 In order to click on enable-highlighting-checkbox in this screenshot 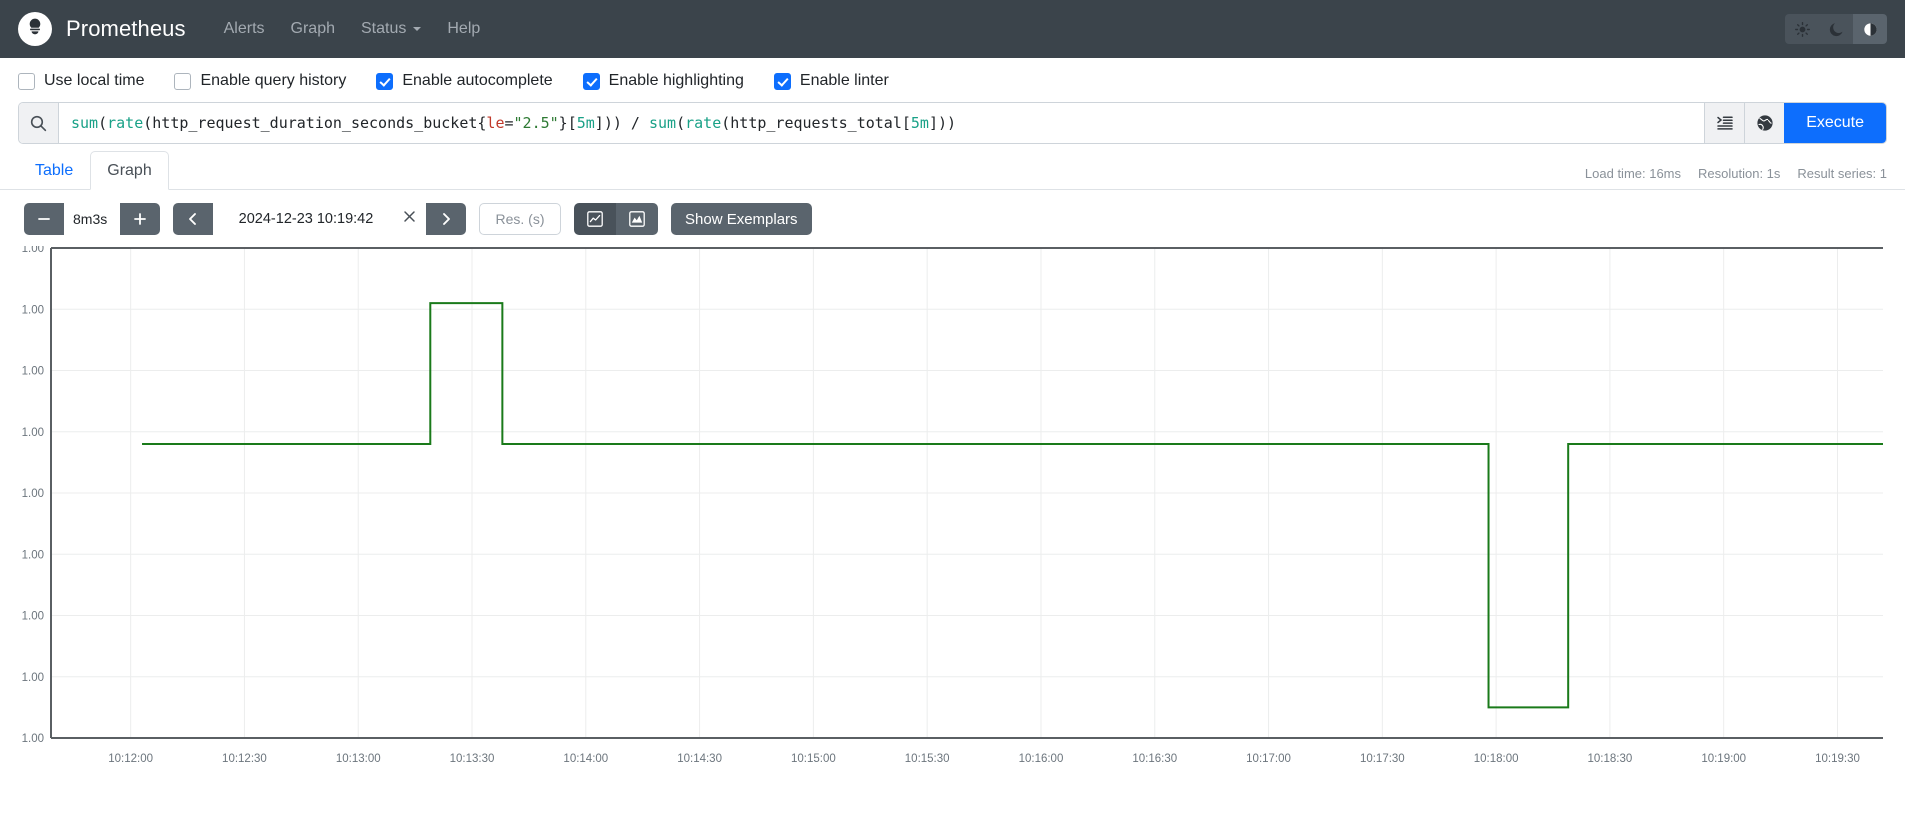, I will do `click(591, 81)`.